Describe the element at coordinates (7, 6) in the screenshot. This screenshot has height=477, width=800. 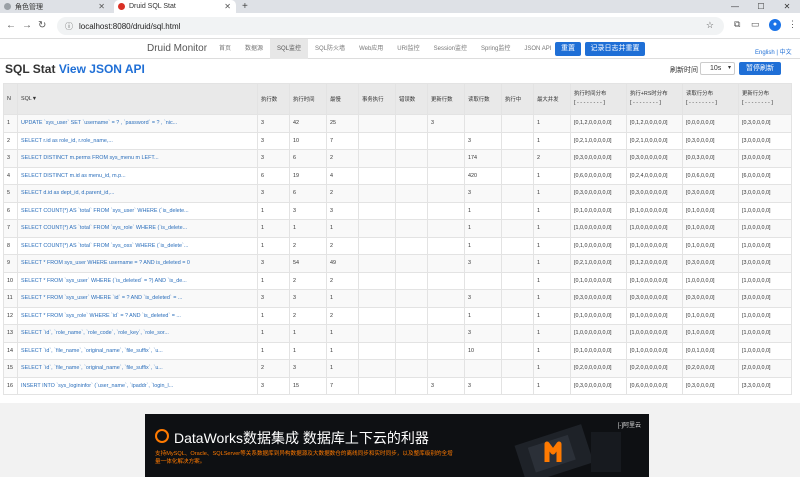
I see `page-favicon-icon` at that location.